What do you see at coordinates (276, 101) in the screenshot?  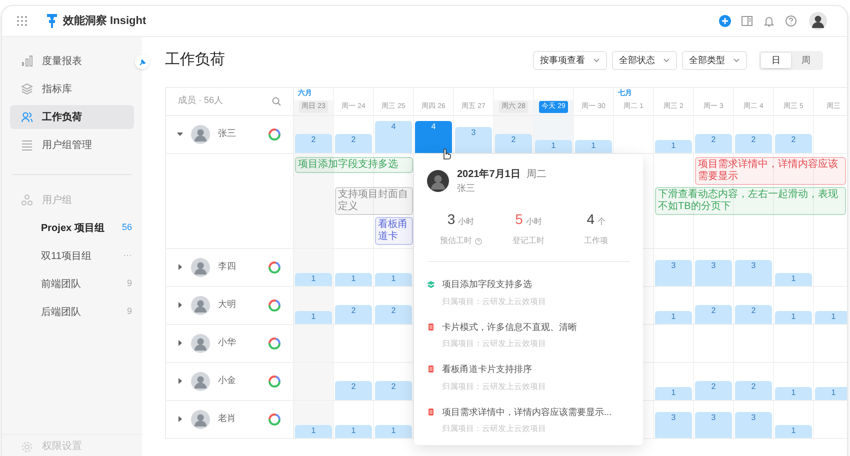 I see `search-icon` at bounding box center [276, 101].